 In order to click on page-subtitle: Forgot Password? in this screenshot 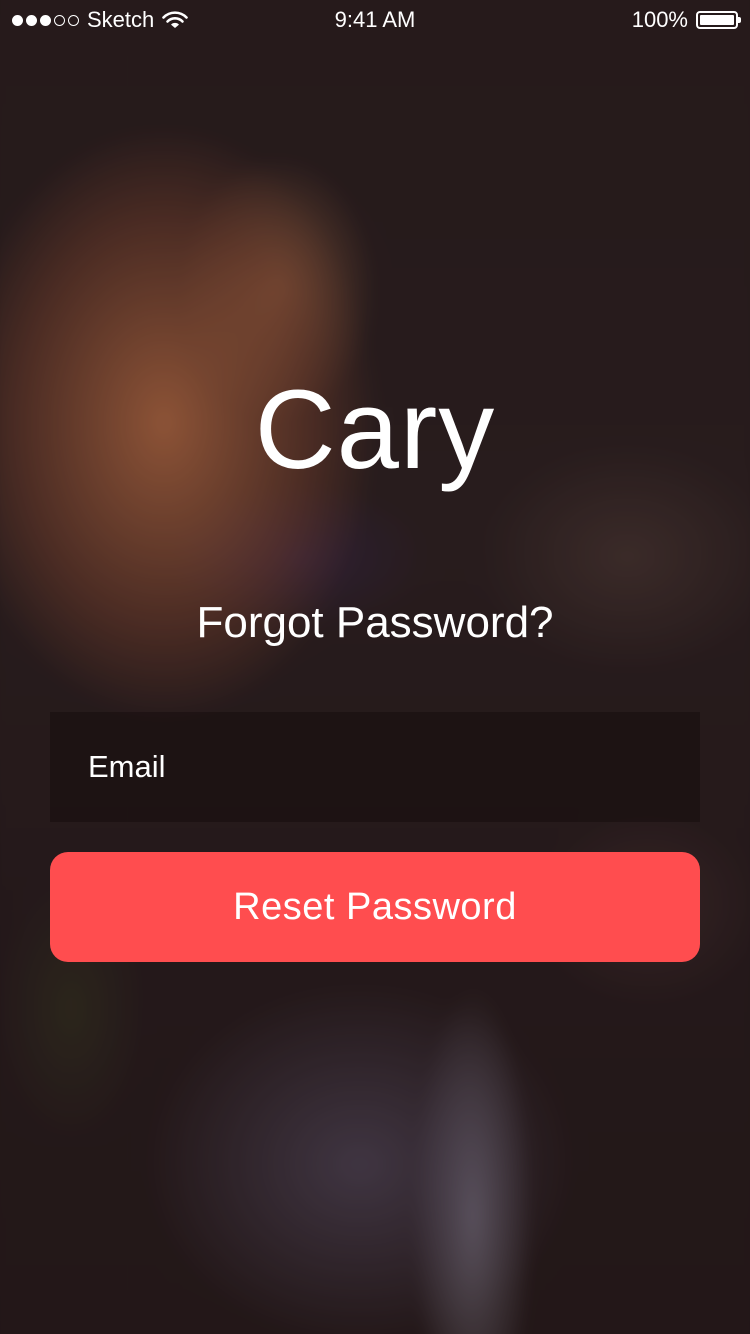, I will do `click(375, 622)`.